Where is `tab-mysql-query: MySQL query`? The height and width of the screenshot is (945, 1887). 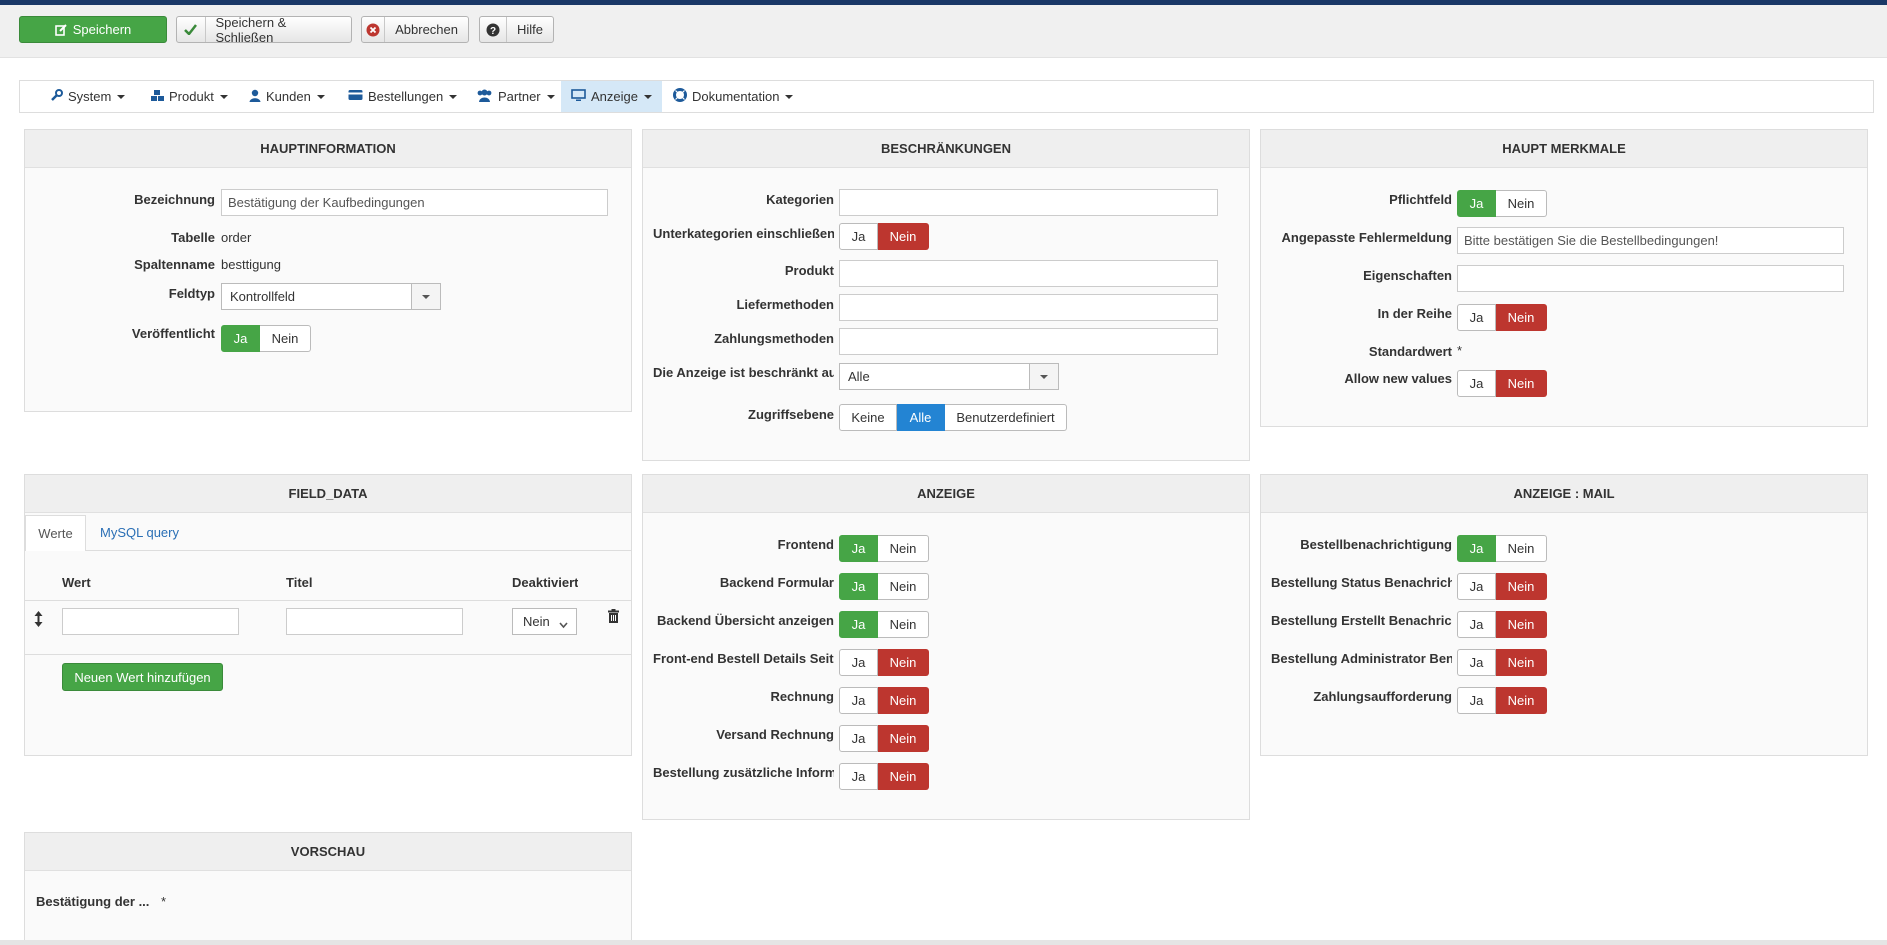 tab-mysql-query: MySQL query is located at coordinates (139, 532).